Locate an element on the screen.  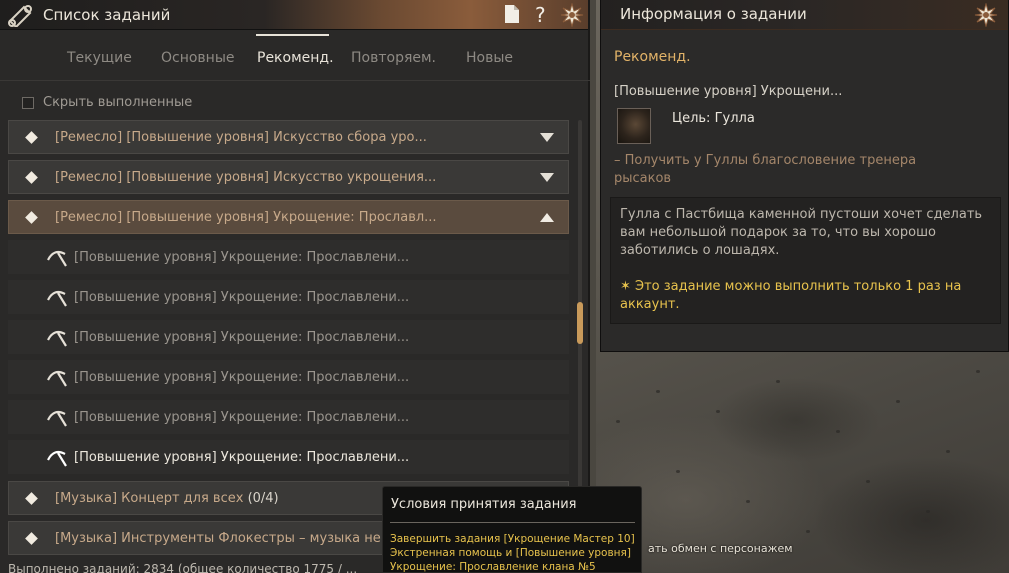
tabs-divider is located at coordinates (295, 80).